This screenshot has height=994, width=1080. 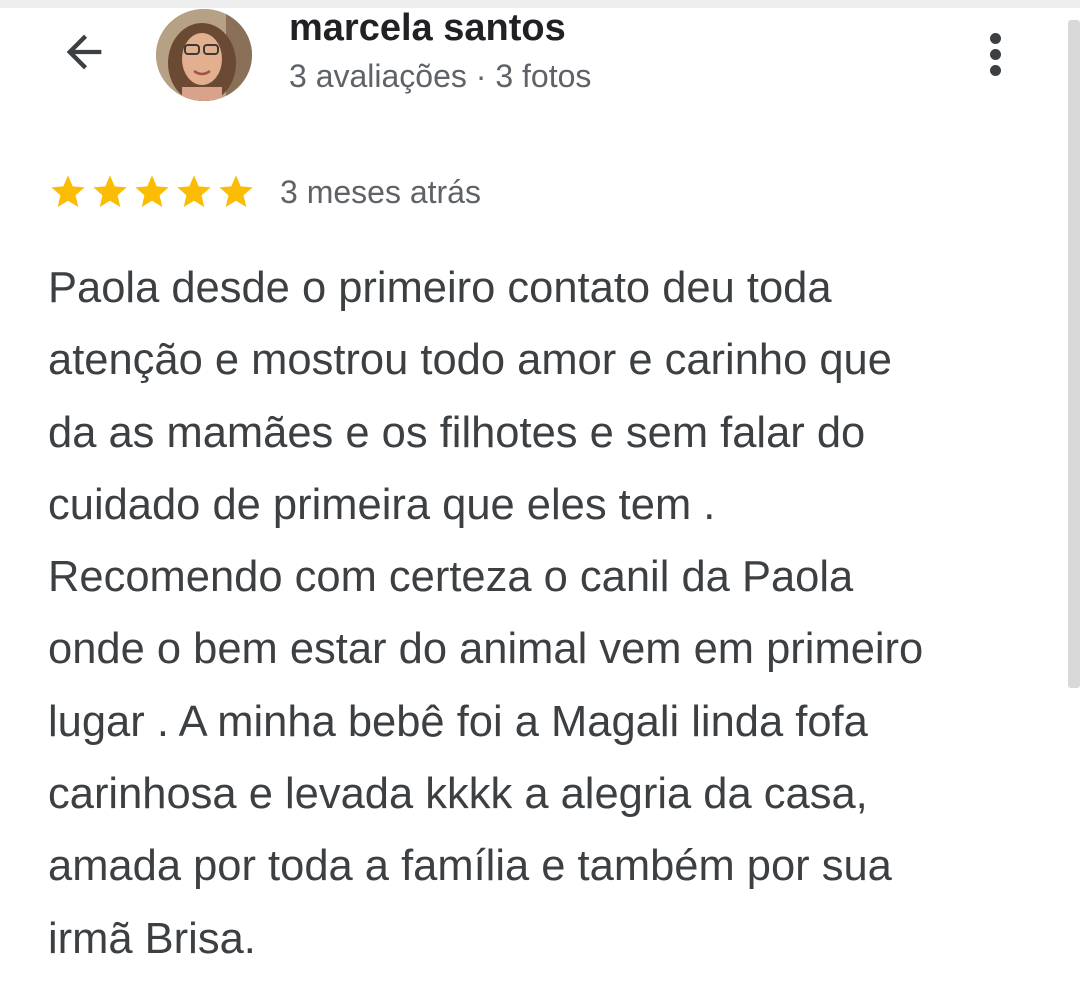 I want to click on review-text-line: Recomendo com certeza o canil da Paola, so click(x=451, y=577).